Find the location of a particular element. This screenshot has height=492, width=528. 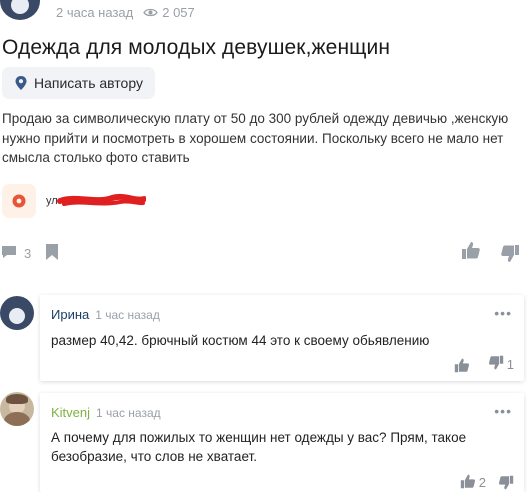

author-avatar is located at coordinates (20, 10).